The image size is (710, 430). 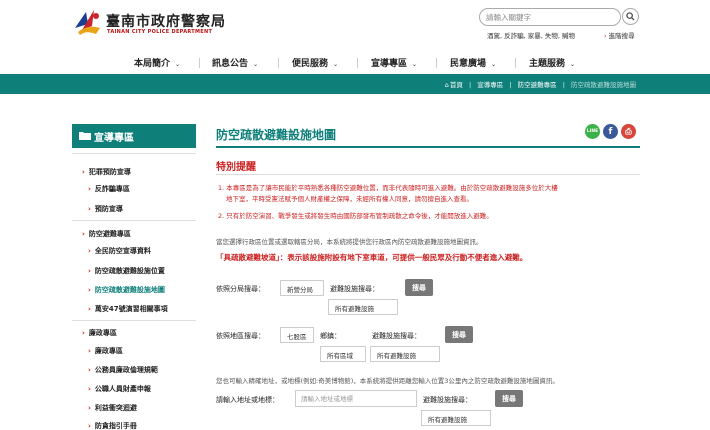 What do you see at coordinates (85, 136) in the screenshot?
I see `folder-icon` at bounding box center [85, 136].